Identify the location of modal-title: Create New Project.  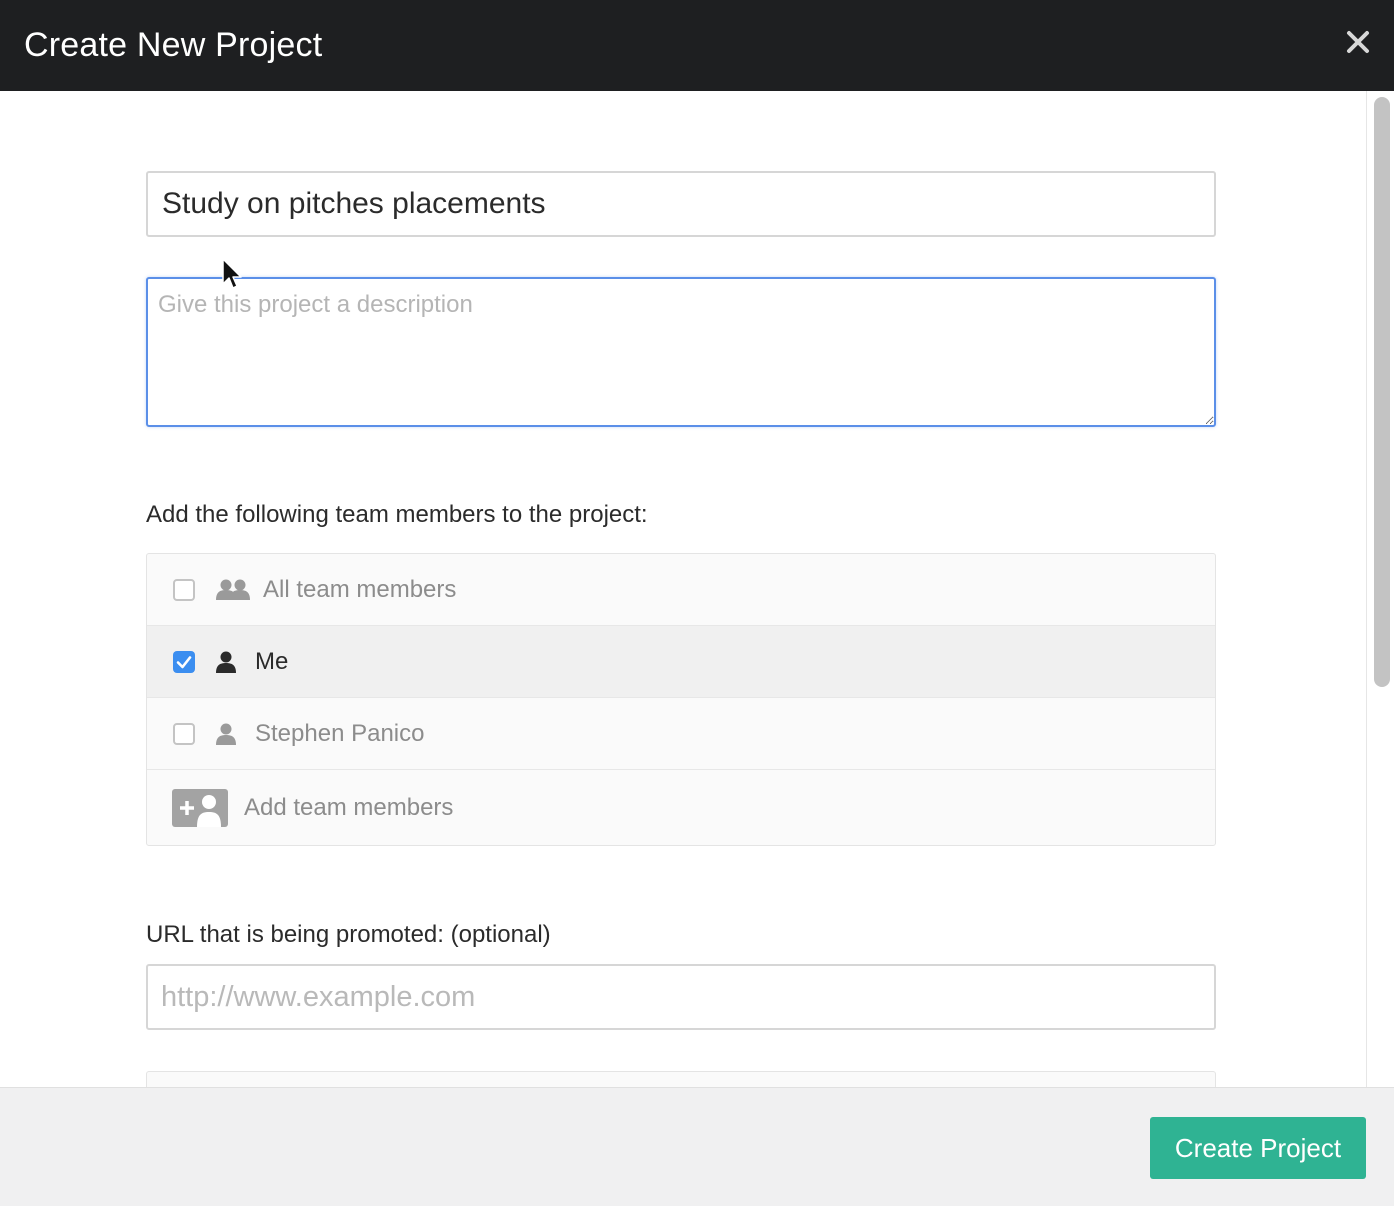
(173, 45).